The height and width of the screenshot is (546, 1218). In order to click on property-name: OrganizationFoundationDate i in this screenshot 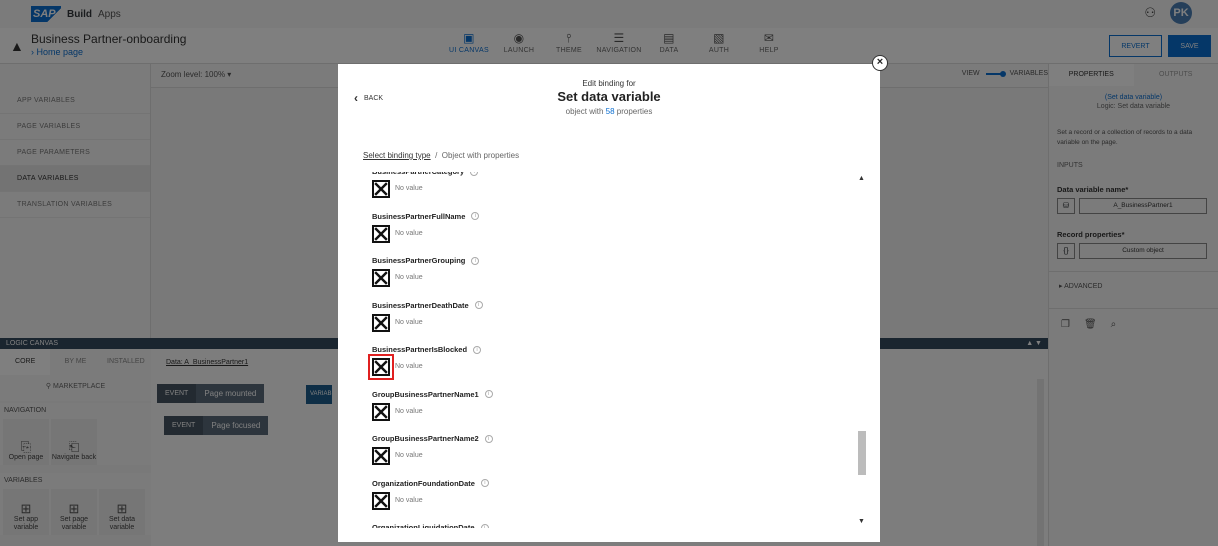, I will do `click(430, 483)`.